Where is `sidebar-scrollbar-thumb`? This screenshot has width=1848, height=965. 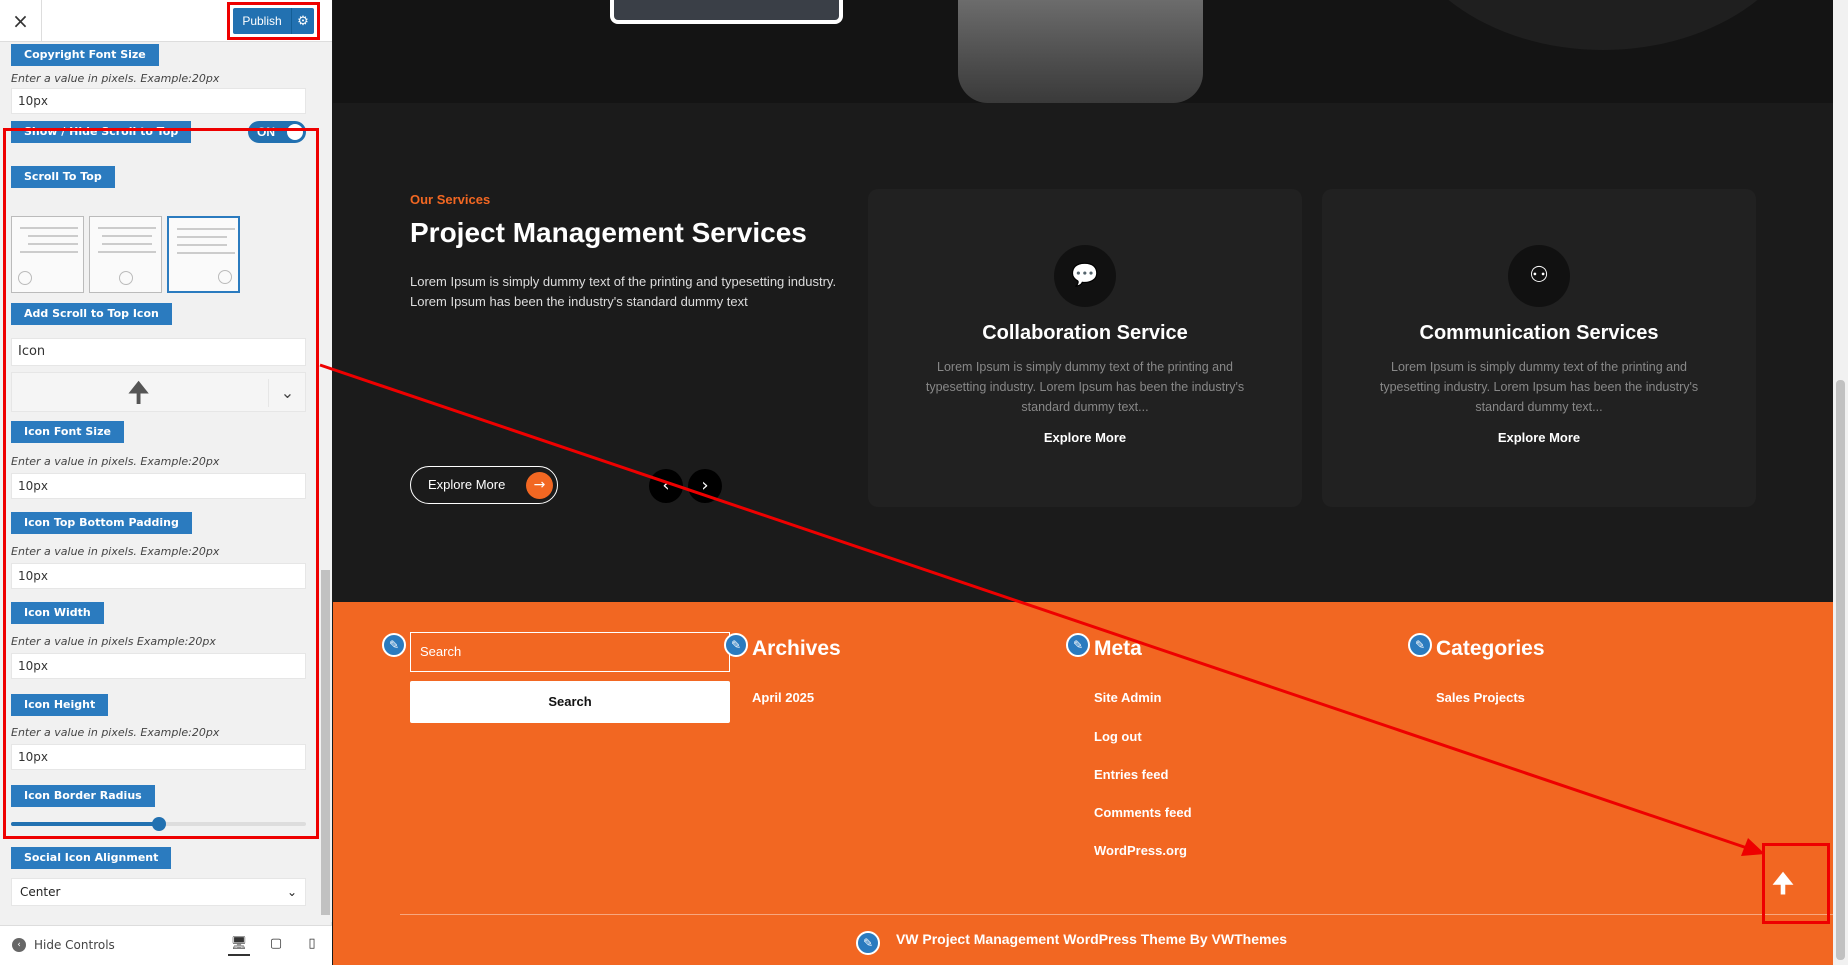 sidebar-scrollbar-thumb is located at coordinates (325, 742).